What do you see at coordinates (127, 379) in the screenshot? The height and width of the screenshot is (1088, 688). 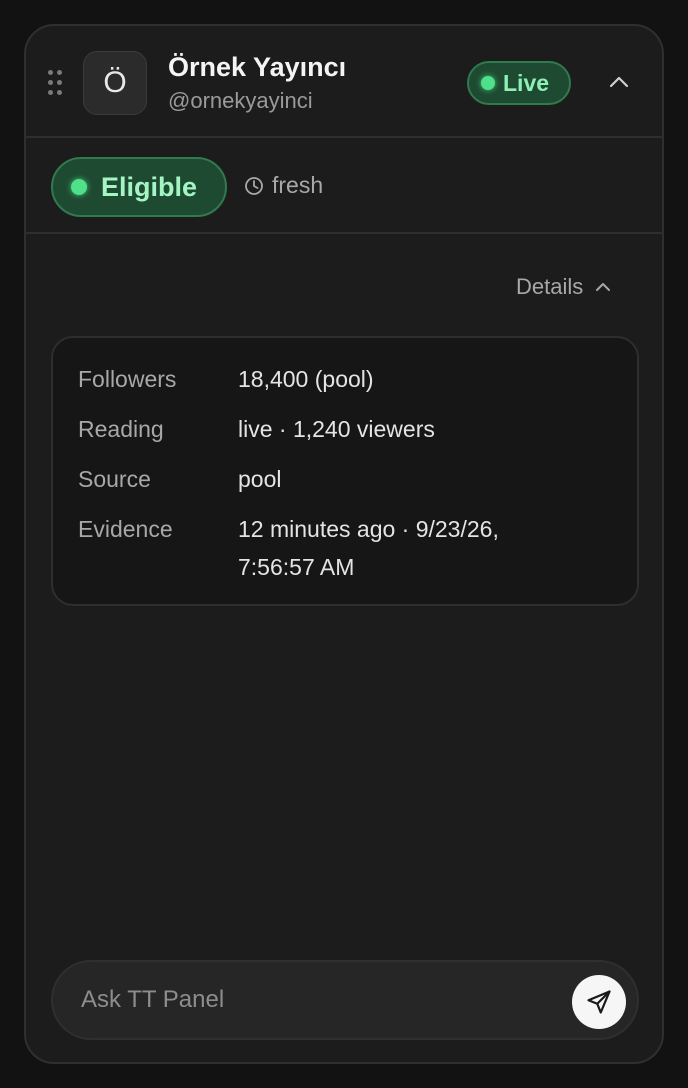 I see `detail-label: Followers` at bounding box center [127, 379].